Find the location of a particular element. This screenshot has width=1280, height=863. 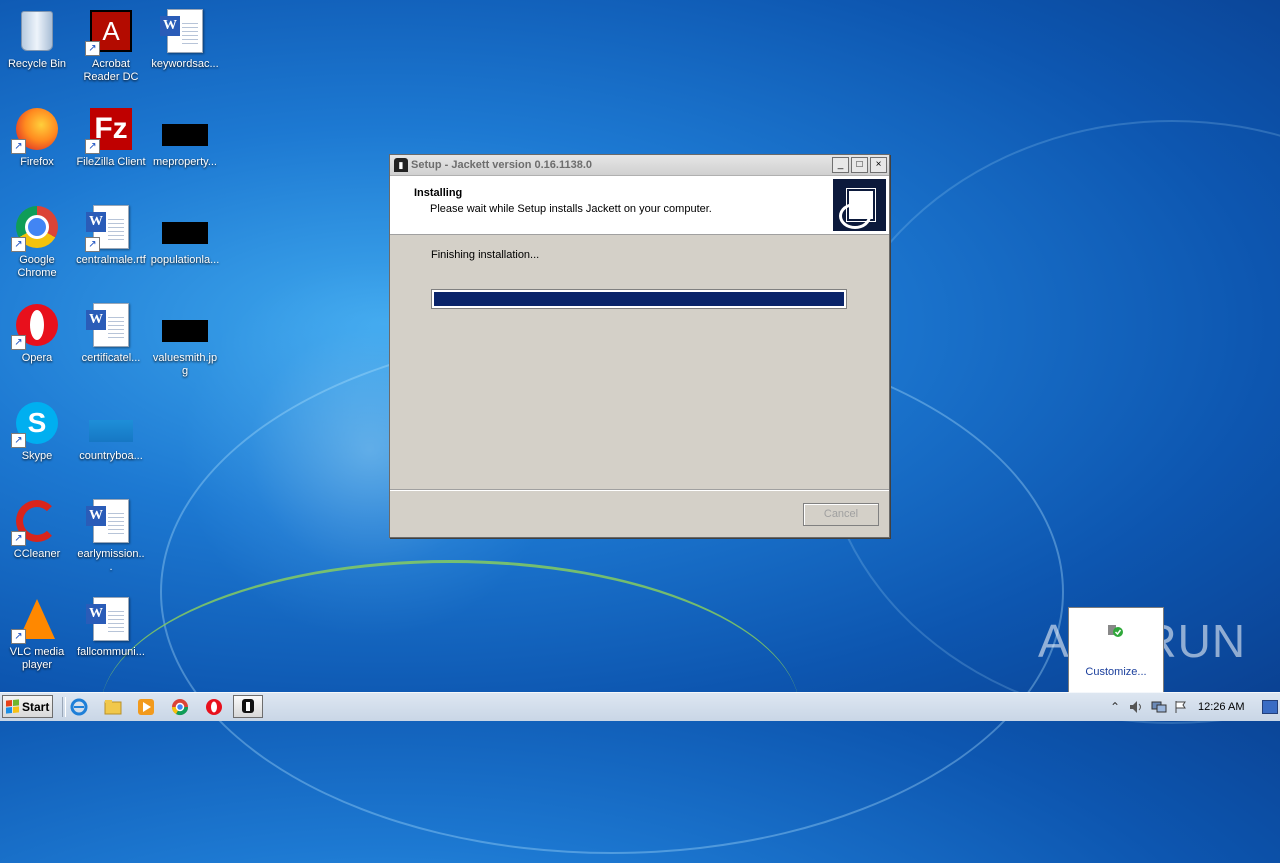

desktop-icon-acrobat-reader: A ↗ Acrobat Reader DC is located at coordinates (111, 42).